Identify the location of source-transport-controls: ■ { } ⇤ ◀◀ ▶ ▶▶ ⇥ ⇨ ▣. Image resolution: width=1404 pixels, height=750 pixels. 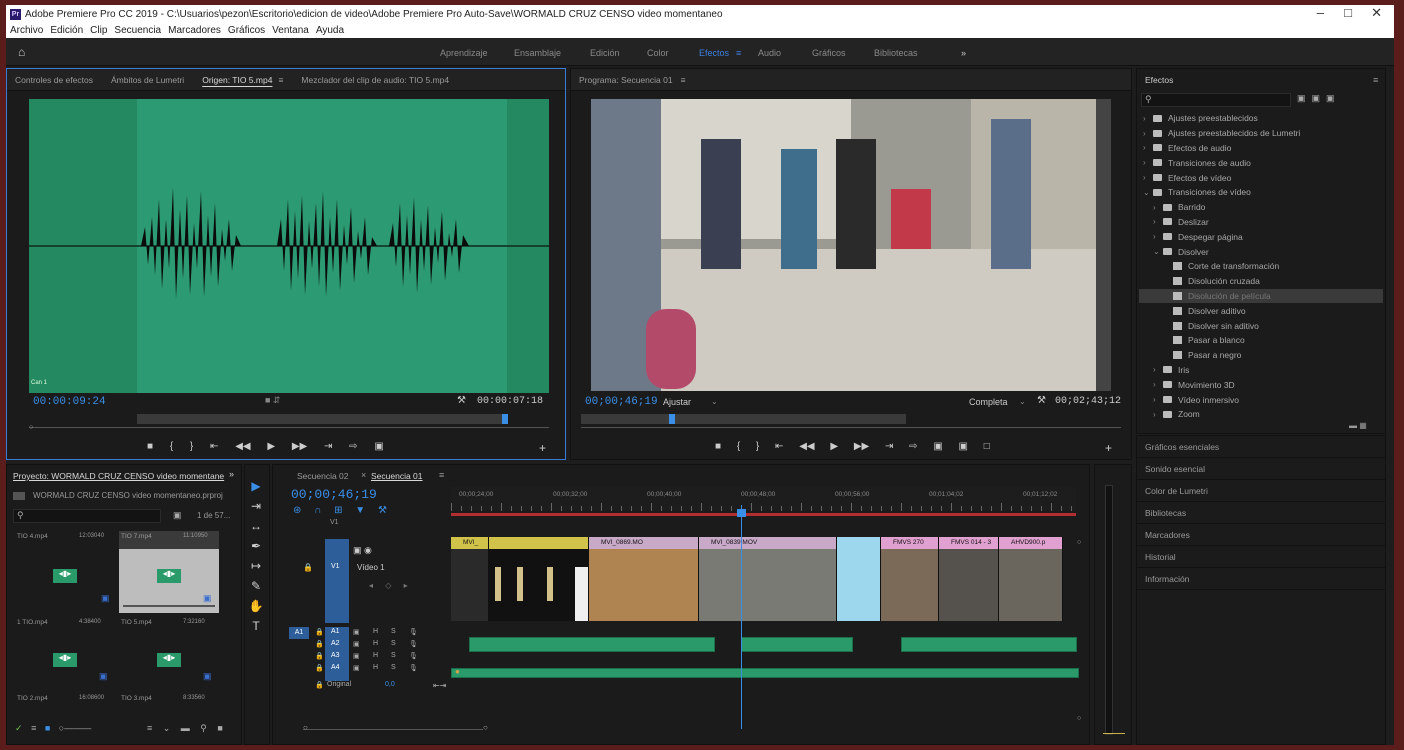
(265, 446).